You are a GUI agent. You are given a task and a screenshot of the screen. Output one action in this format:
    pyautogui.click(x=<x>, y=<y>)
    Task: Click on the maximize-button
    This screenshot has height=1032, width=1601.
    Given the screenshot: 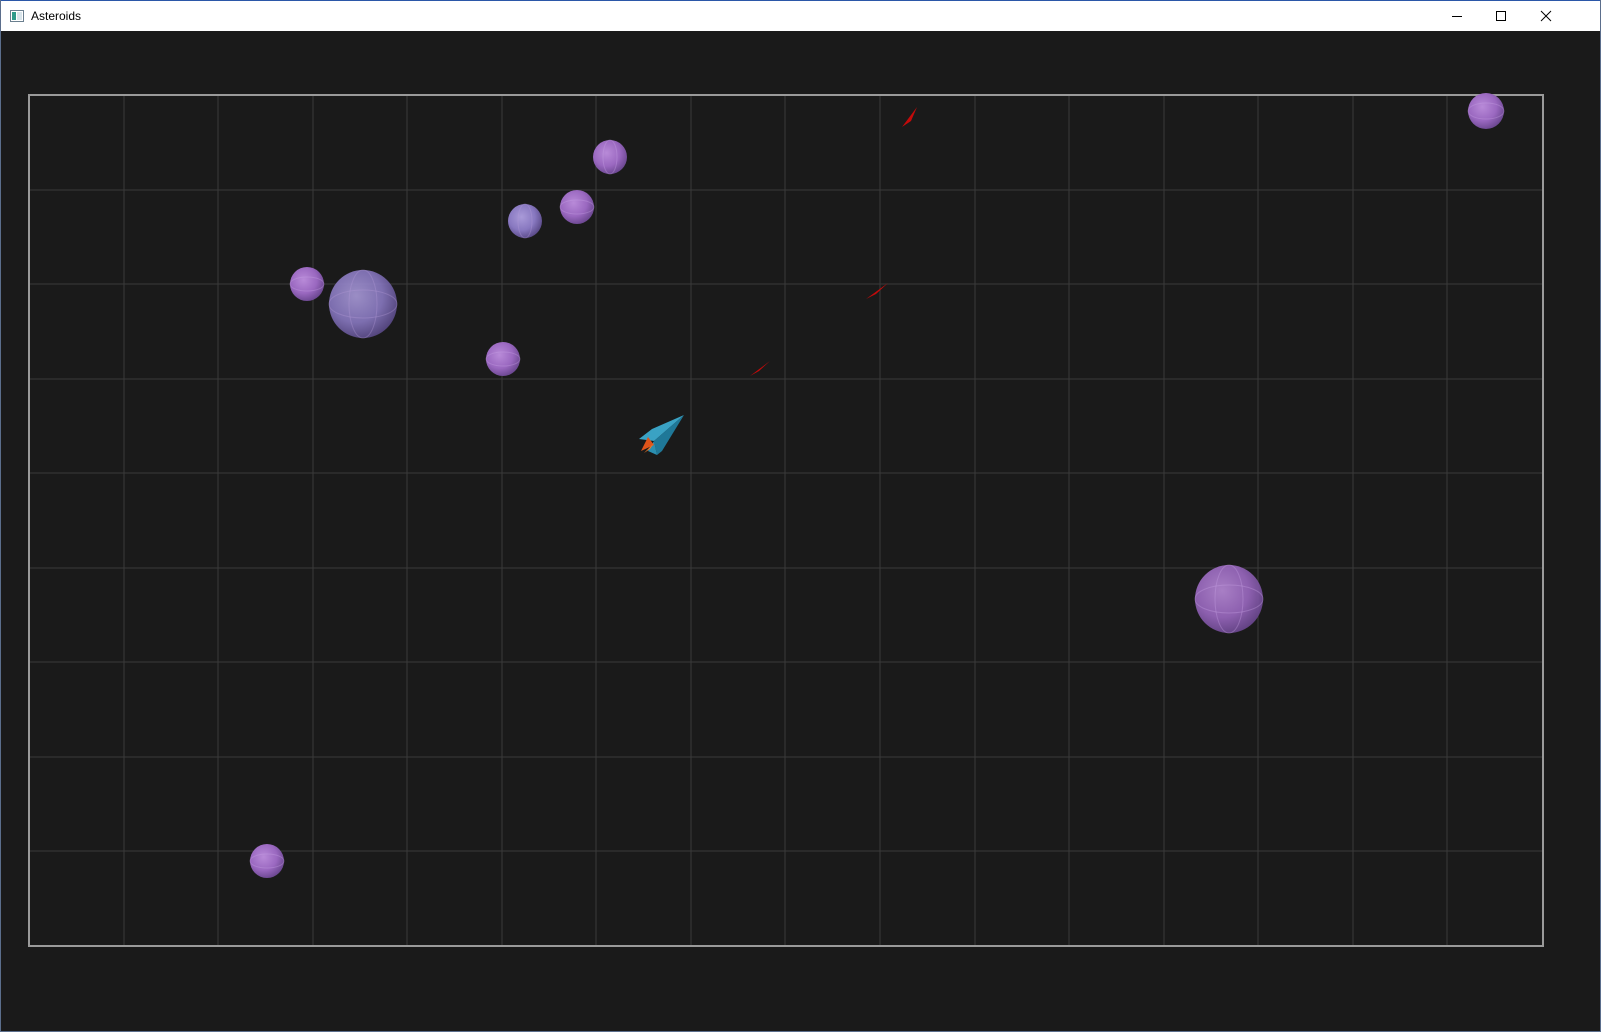 What is the action you would take?
    pyautogui.click(x=1501, y=16)
    